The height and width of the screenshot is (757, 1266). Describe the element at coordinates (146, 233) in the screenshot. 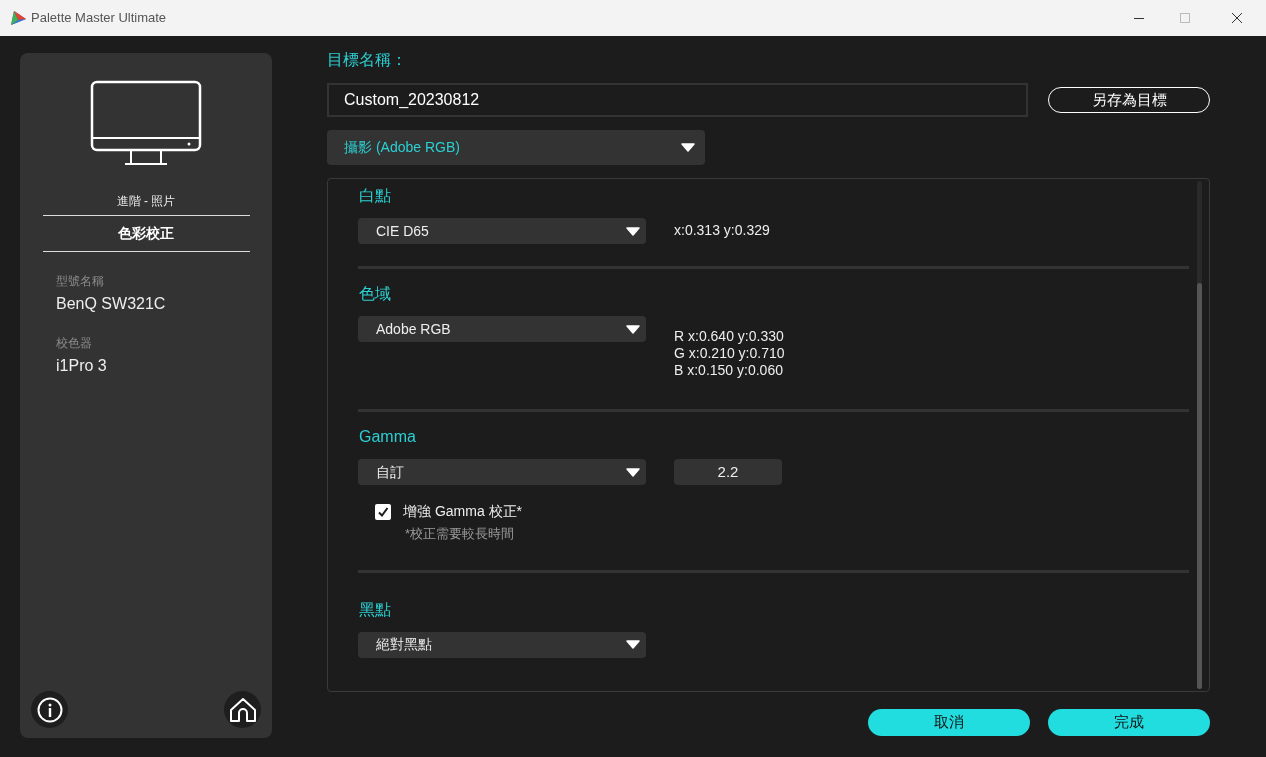

I see `page-title: 色彩校正` at that location.